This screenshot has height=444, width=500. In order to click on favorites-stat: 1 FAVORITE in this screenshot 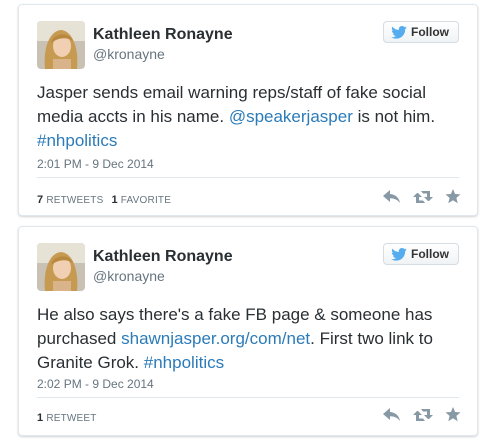, I will do `click(141, 200)`.